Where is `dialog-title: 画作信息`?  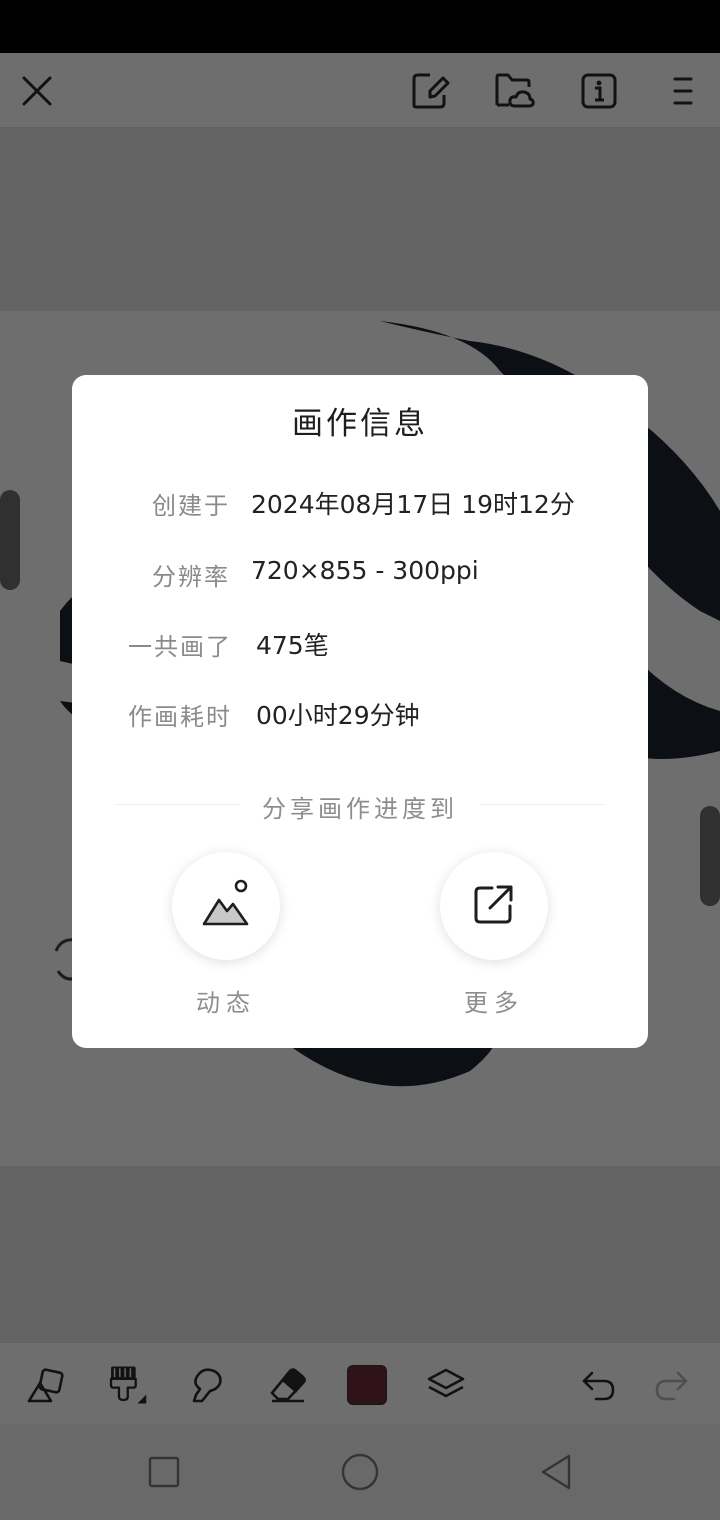 dialog-title: 画作信息 is located at coordinates (360, 424).